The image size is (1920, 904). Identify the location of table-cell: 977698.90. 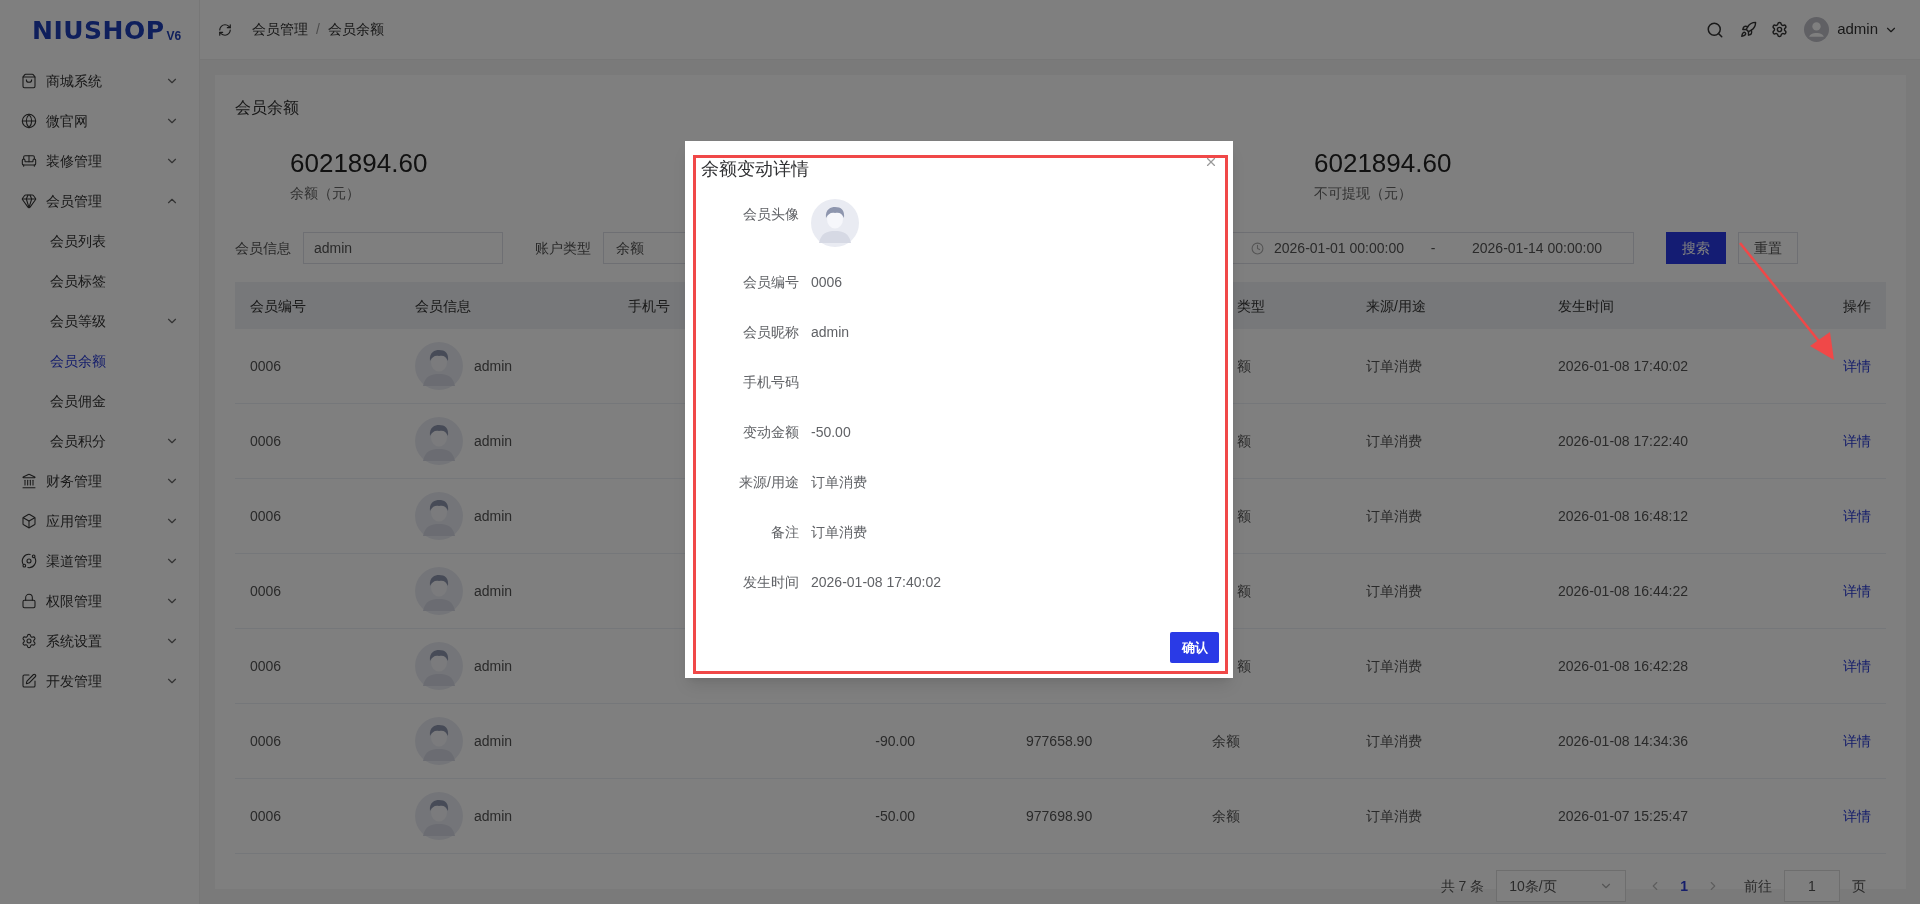
(1059, 816).